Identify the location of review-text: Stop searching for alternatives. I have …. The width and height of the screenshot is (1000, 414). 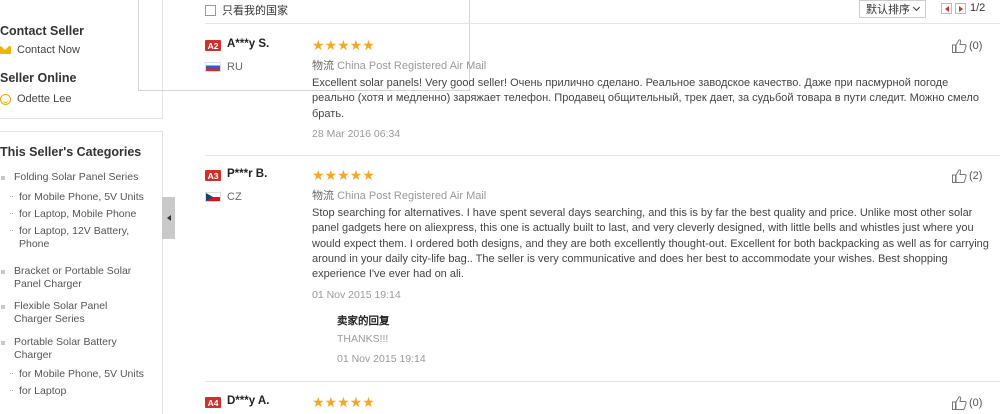
(650, 244).